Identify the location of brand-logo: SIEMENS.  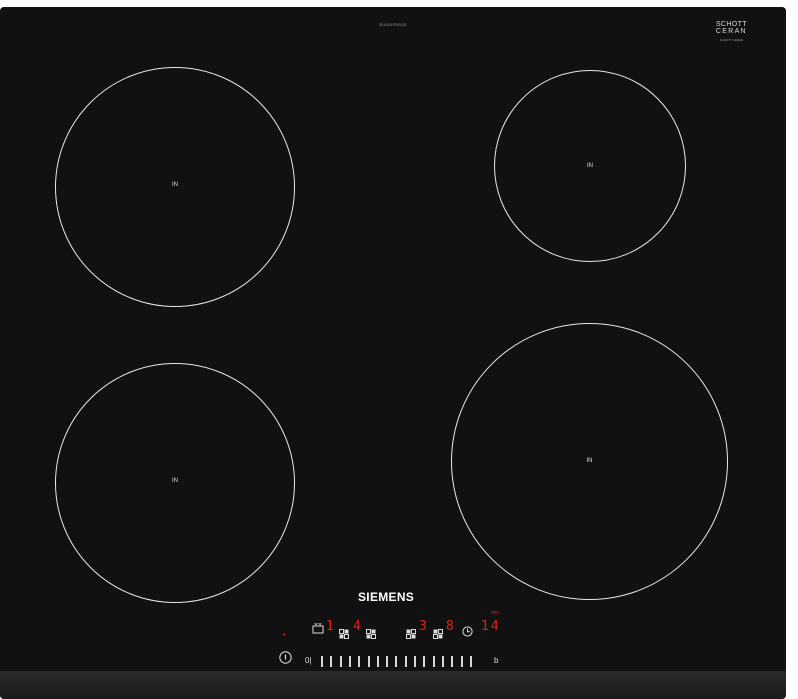
(386, 597).